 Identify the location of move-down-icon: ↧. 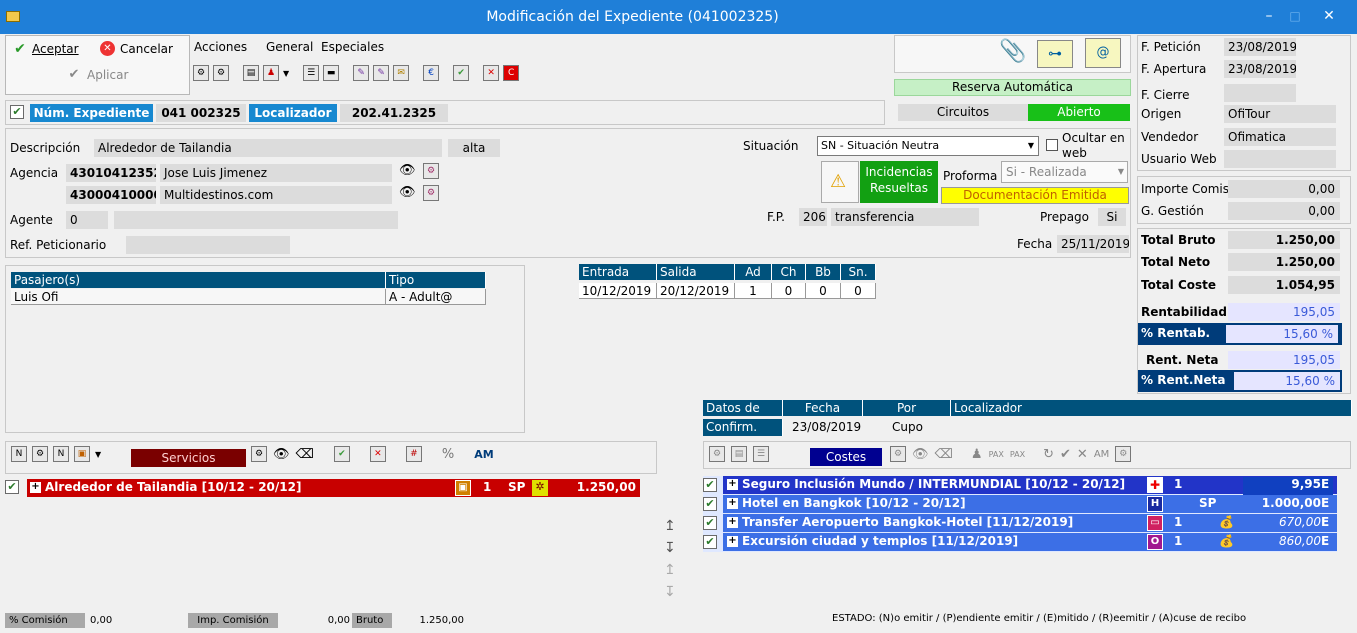
(670, 548).